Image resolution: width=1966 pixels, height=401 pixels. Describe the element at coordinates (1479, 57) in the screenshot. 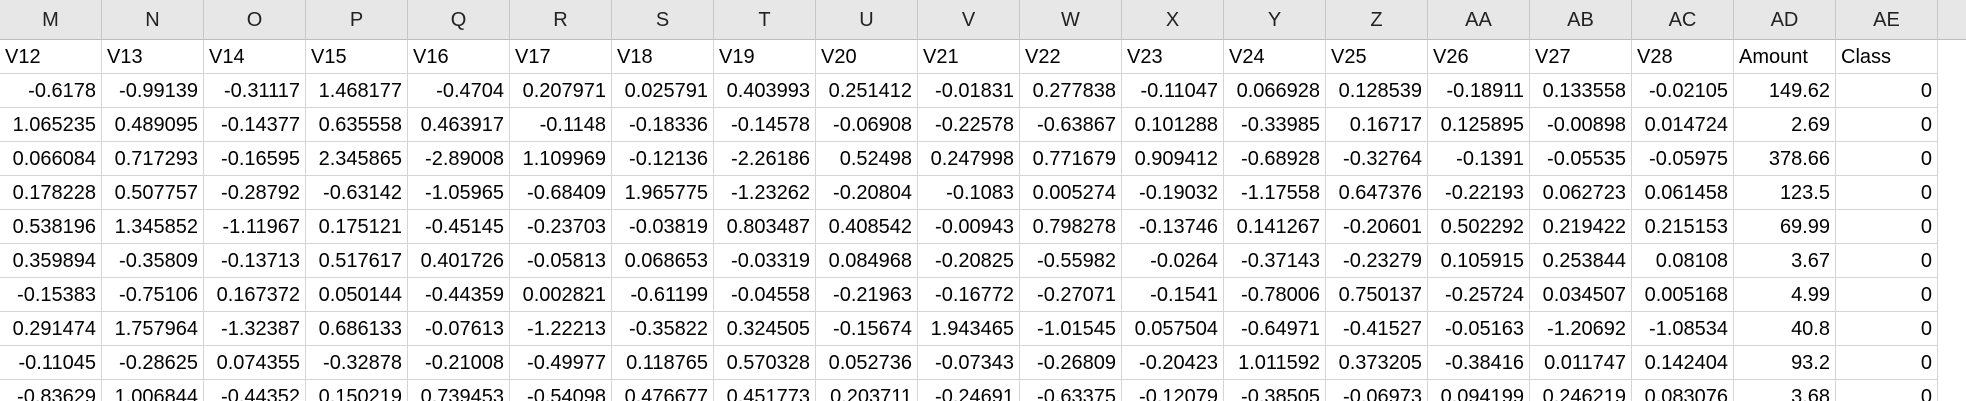

I see `field-name-cell: V26` at that location.